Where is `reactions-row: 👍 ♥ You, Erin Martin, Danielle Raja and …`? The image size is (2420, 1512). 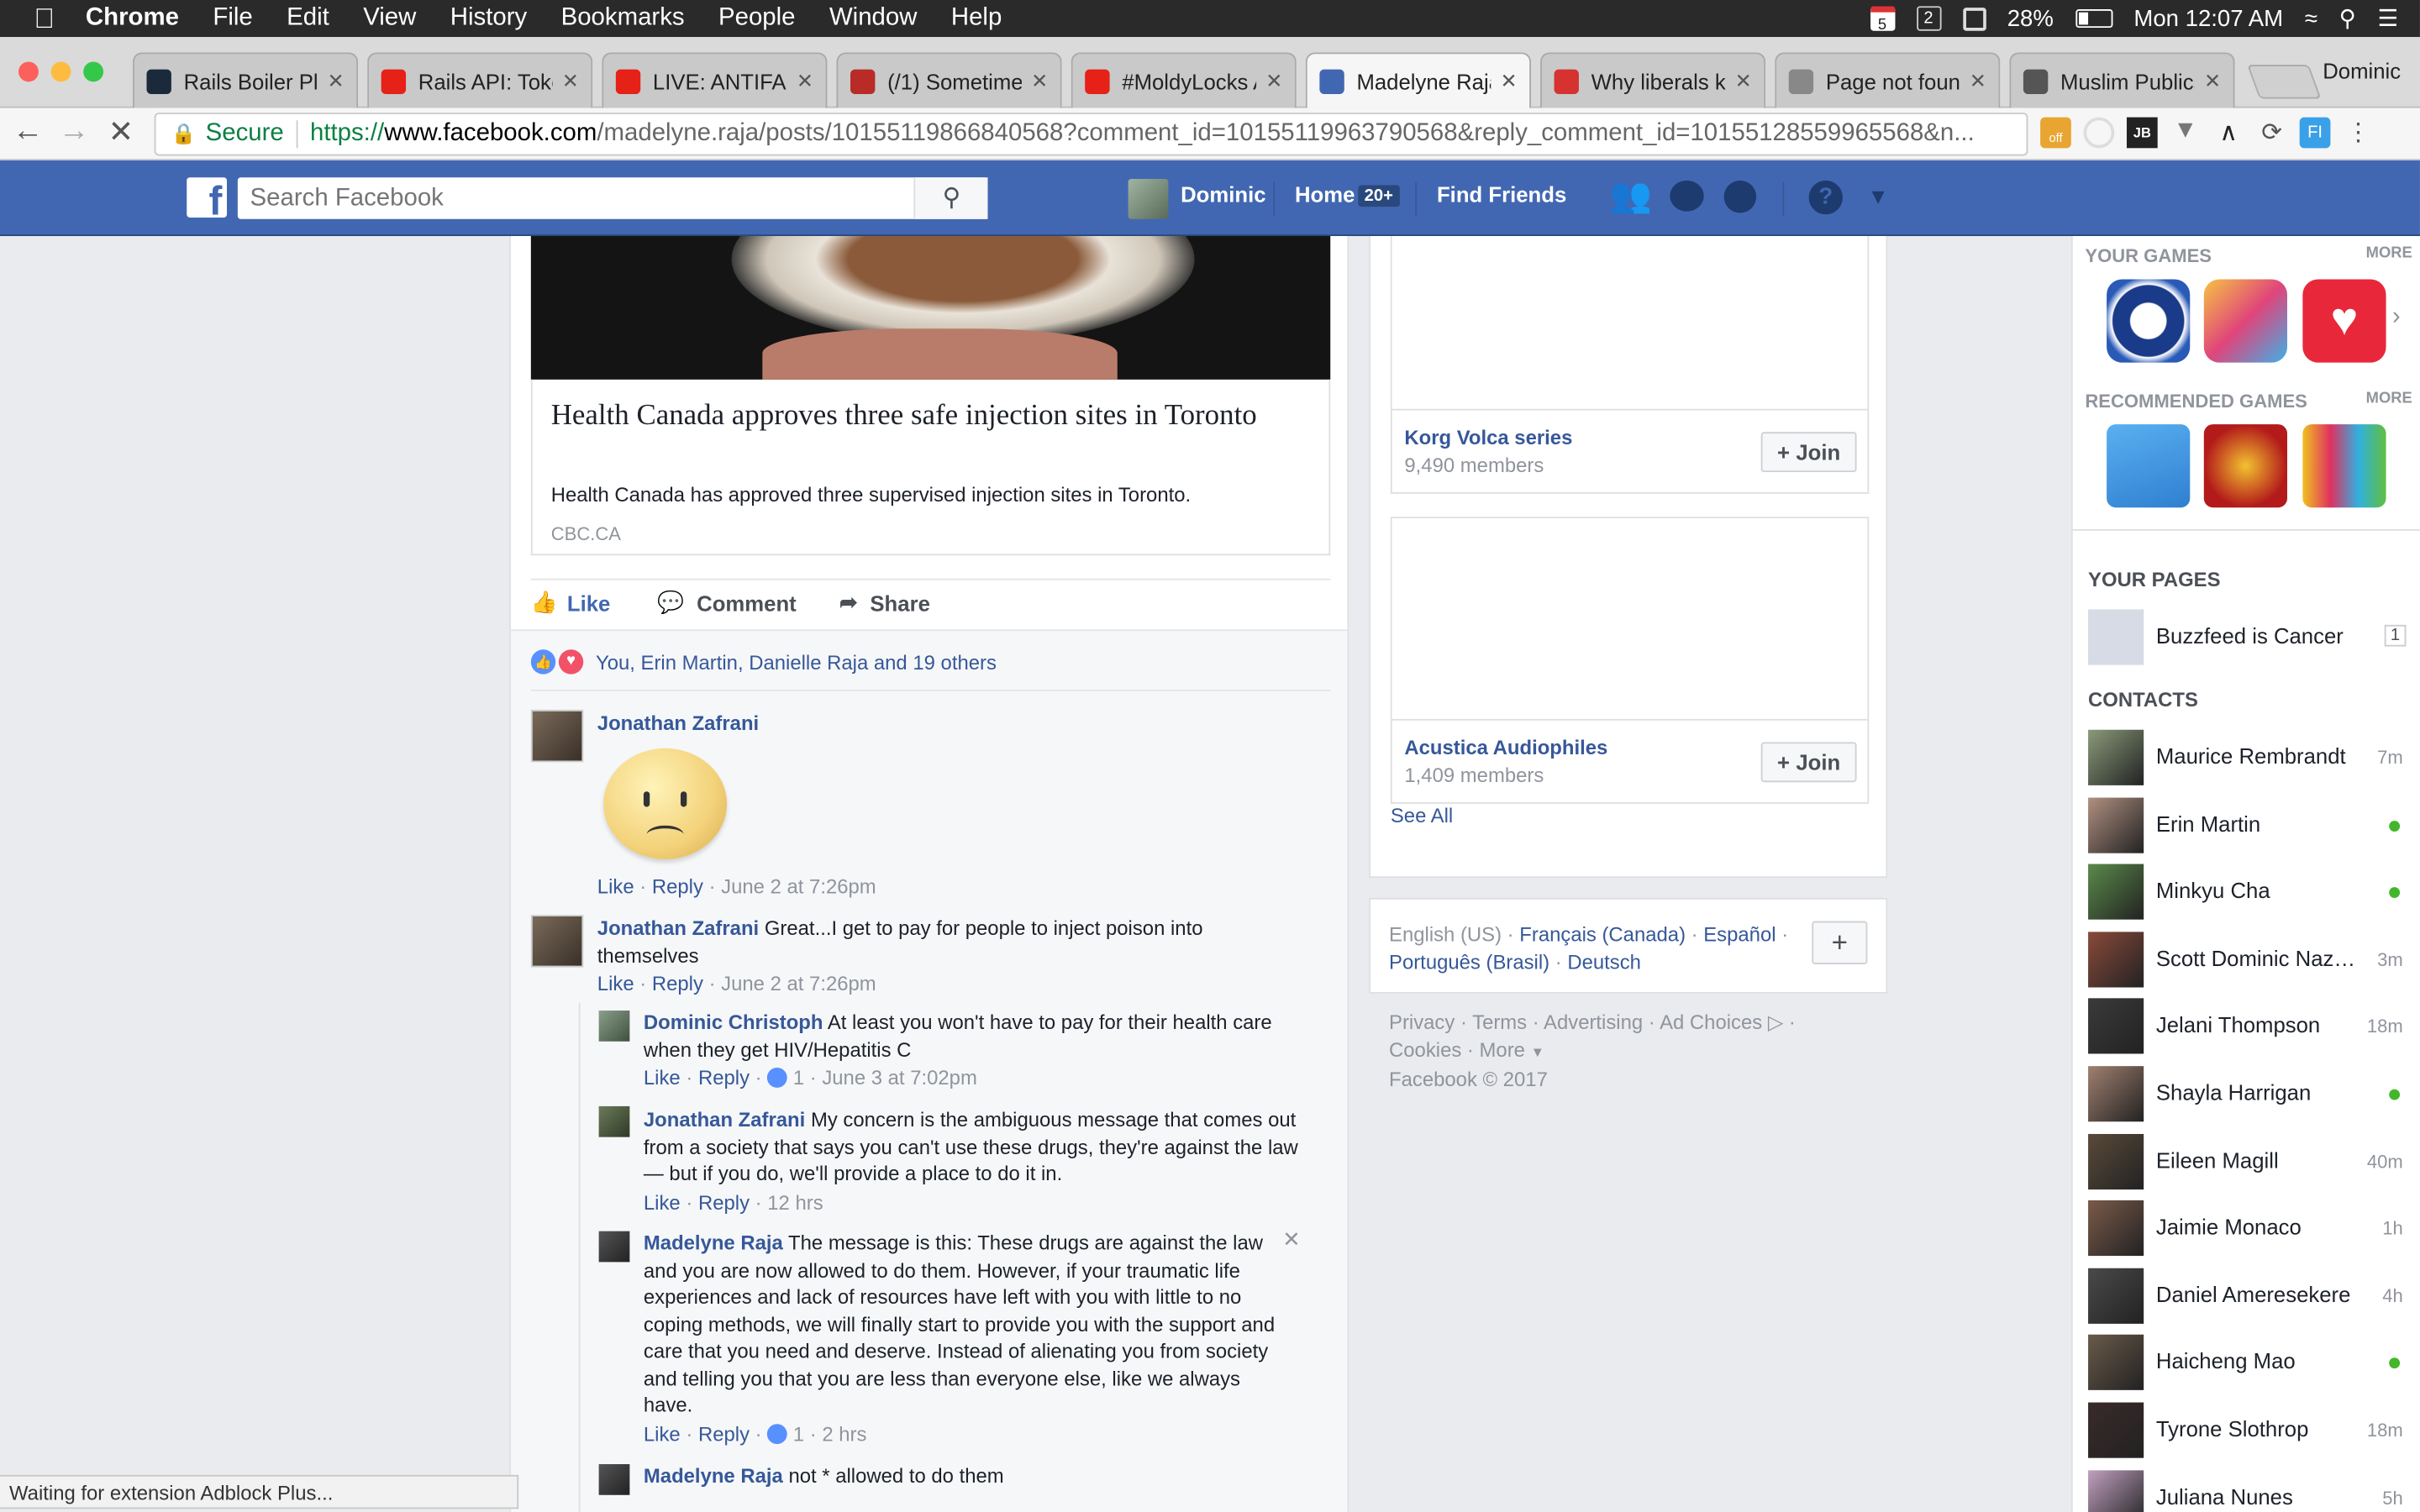
reactions-row: 👍 ♥ You, Erin Martin, Danielle Raja and … is located at coordinates (764, 662).